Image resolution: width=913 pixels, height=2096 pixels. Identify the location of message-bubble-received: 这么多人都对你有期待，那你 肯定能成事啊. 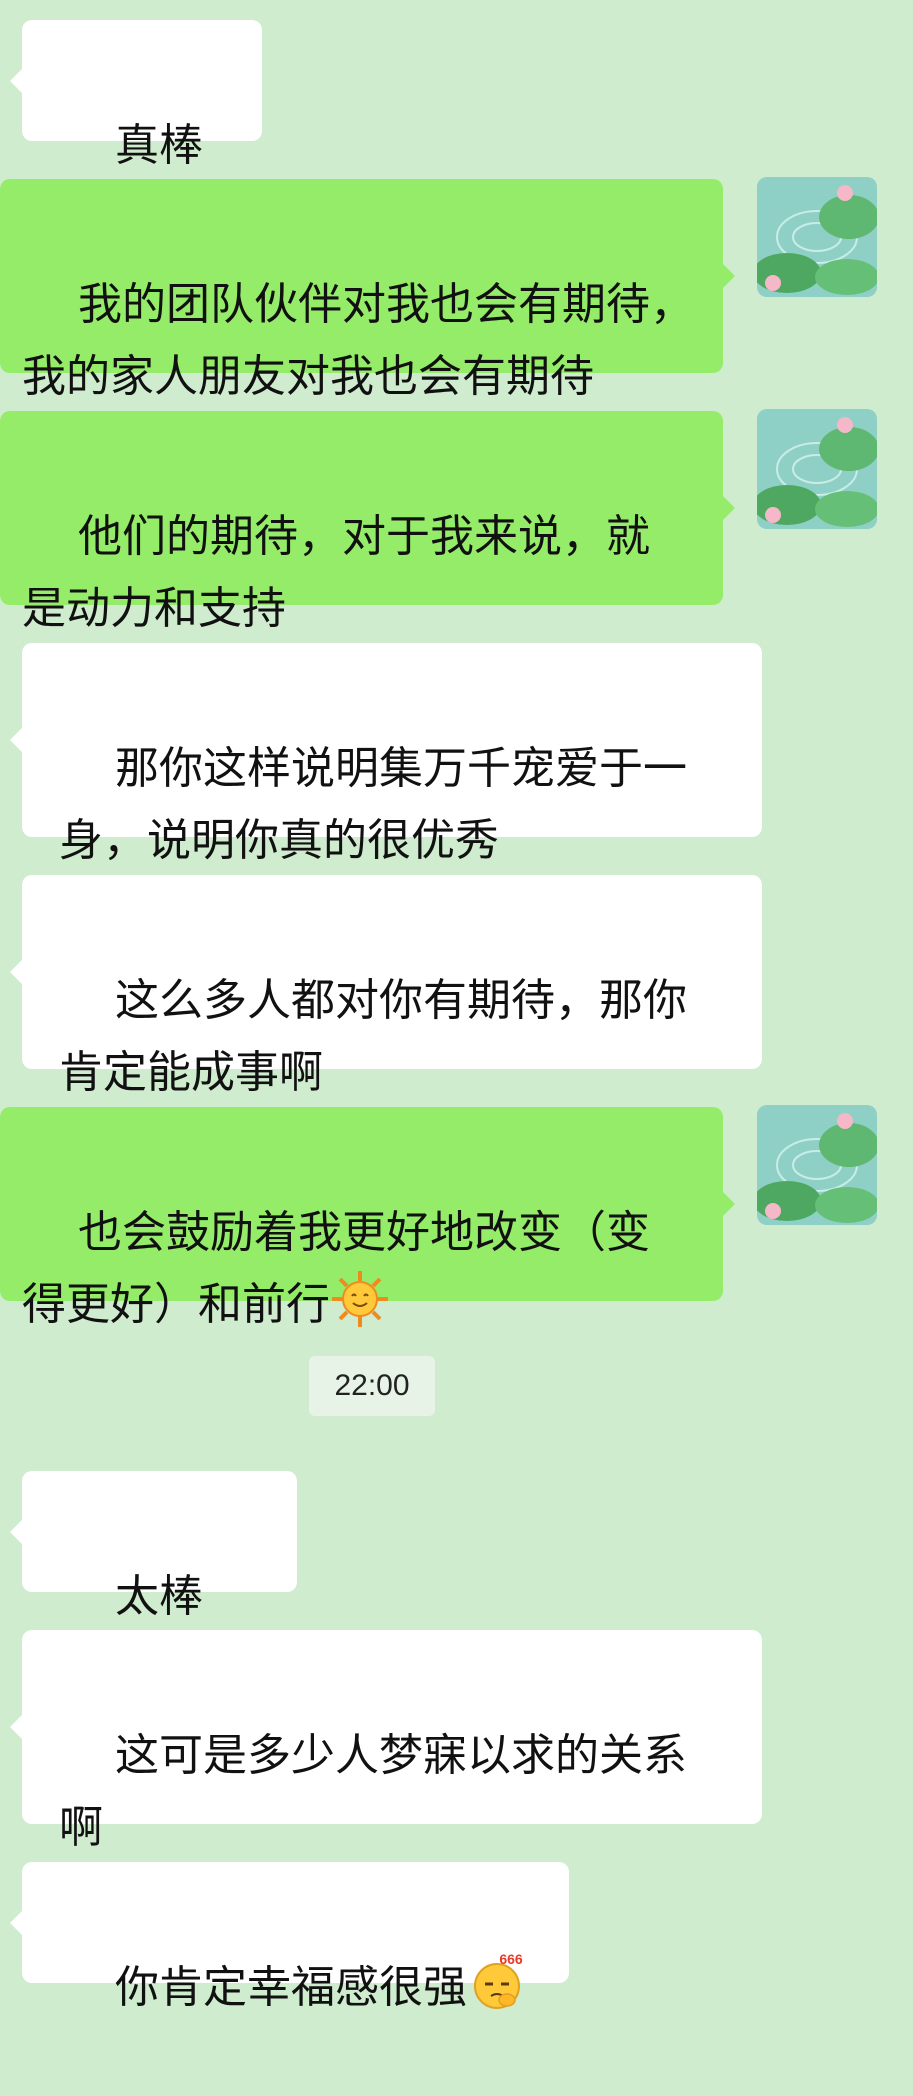
(386, 986).